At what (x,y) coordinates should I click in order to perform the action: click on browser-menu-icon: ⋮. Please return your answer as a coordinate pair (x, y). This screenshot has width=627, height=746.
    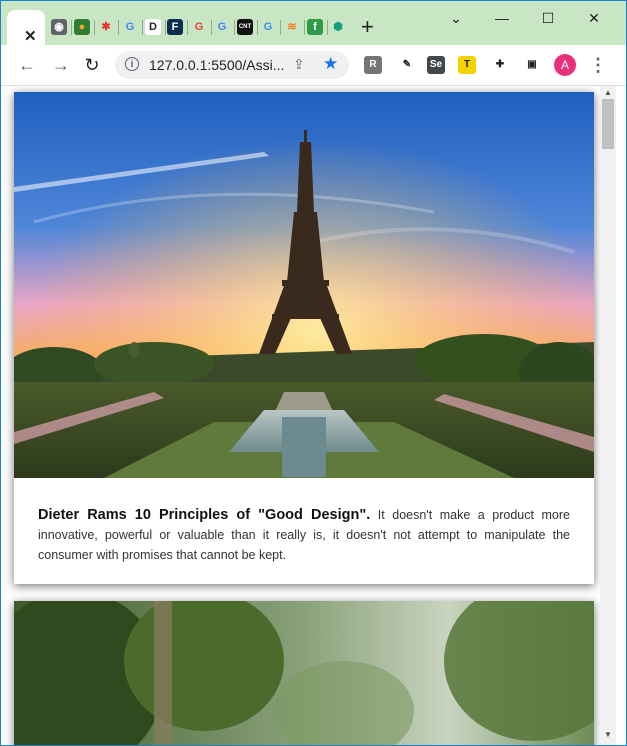
    Looking at the image, I should click on (598, 65).